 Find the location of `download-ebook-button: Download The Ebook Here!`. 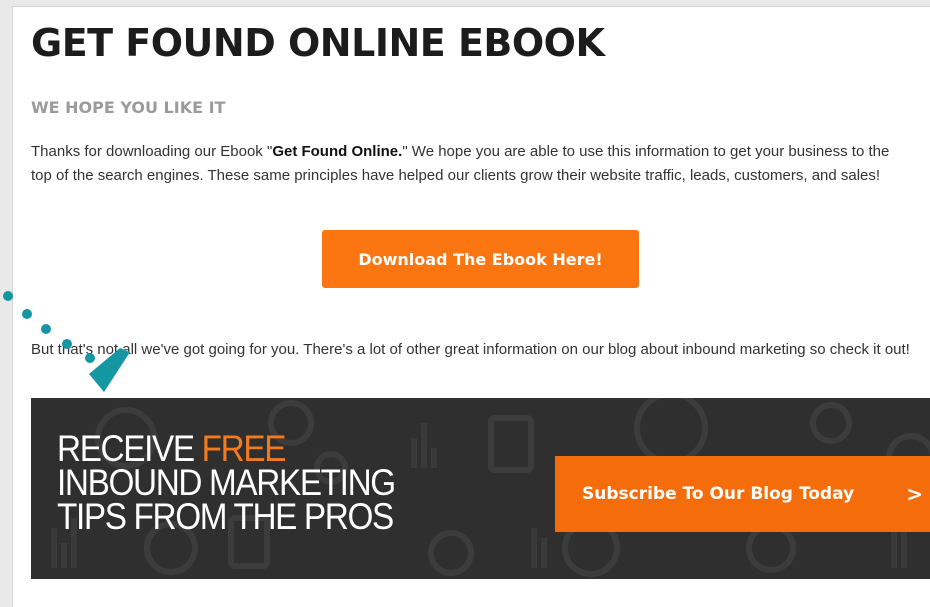

download-ebook-button: Download The Ebook Here! is located at coordinates (480, 259).